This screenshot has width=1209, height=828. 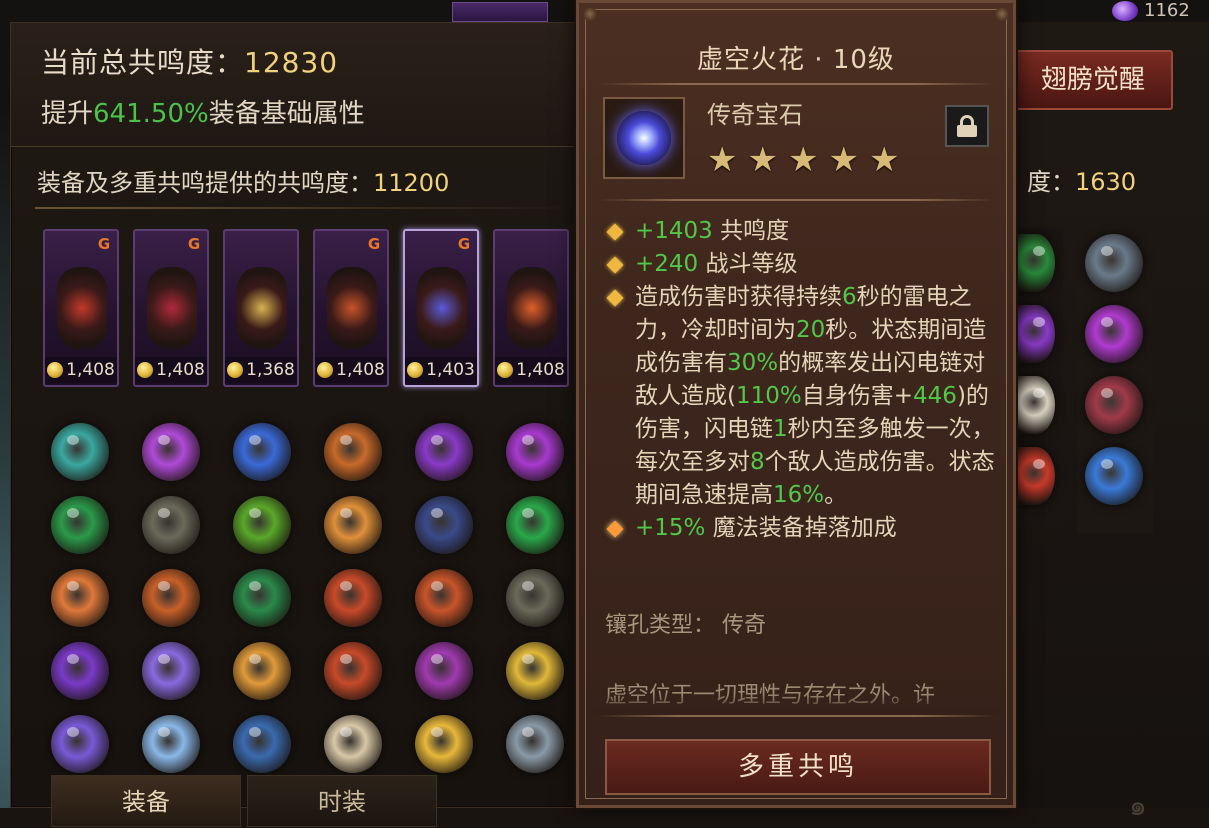 I want to click on bottom-tabs: 装备 时装, so click(x=244, y=801).